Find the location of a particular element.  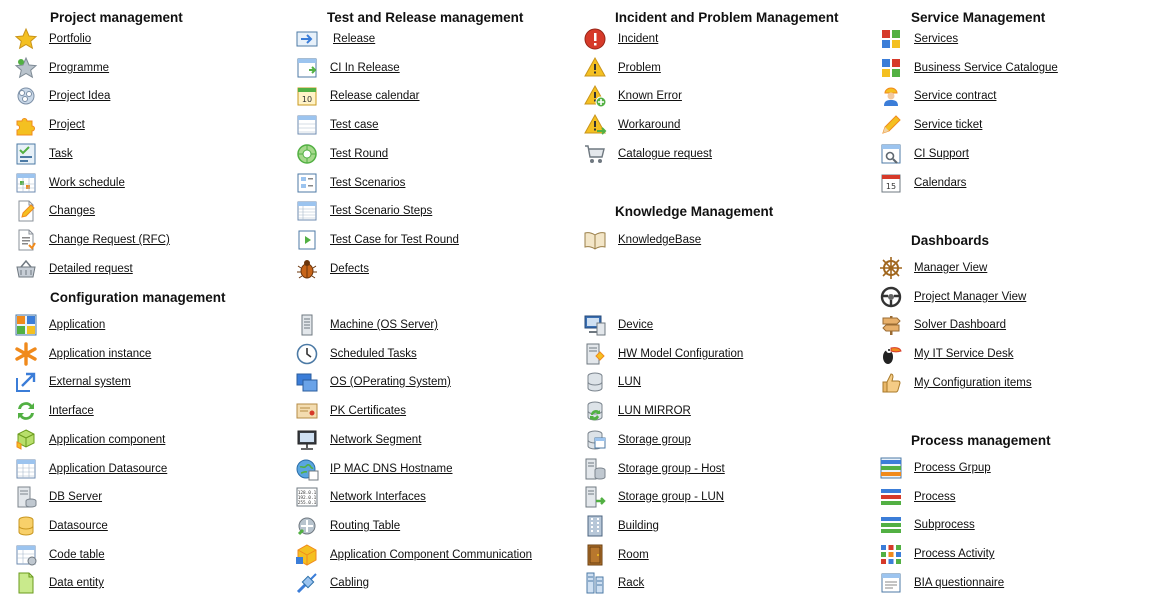

menu-item-release-calendar: 10 Release calendar is located at coordinates (357, 96).